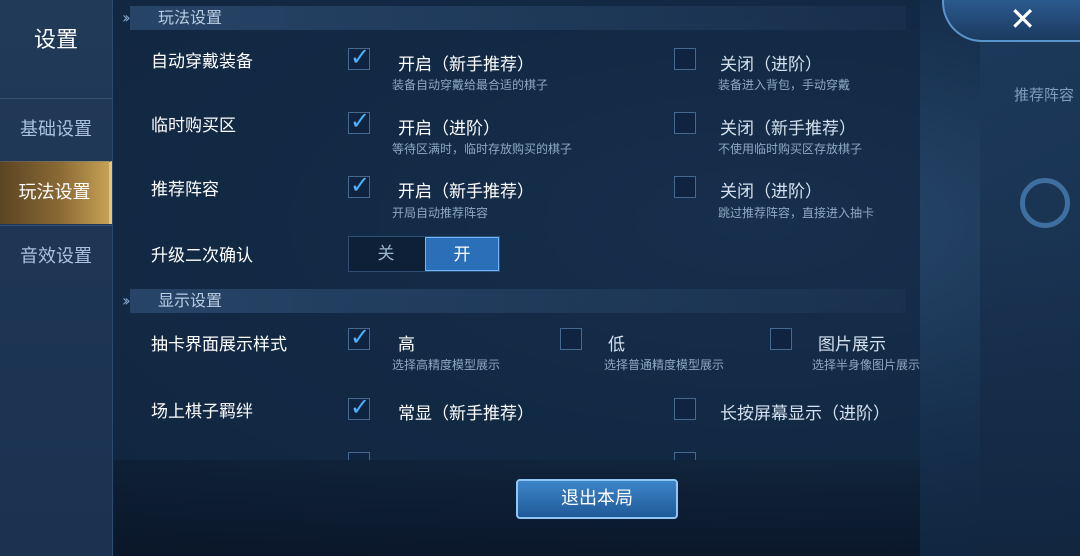  Describe the element at coordinates (852, 345) in the screenshot. I see `draw-style-image-title: 图片展示` at that location.